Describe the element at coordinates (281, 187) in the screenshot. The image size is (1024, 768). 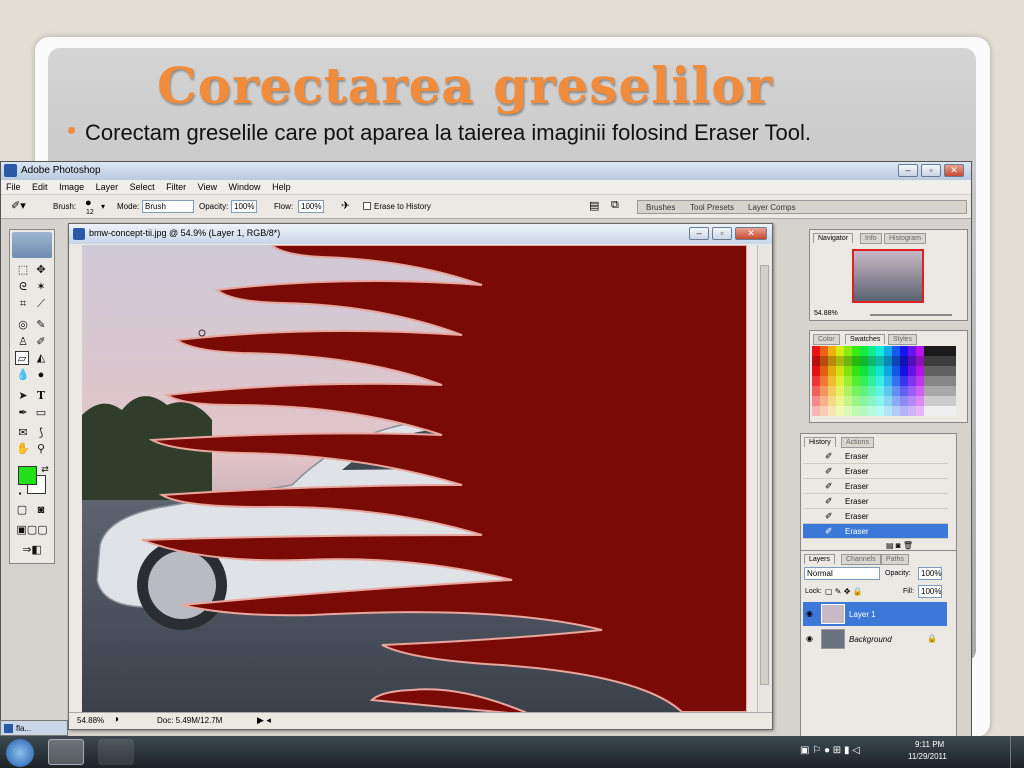
I see `menu-help: Help` at that location.